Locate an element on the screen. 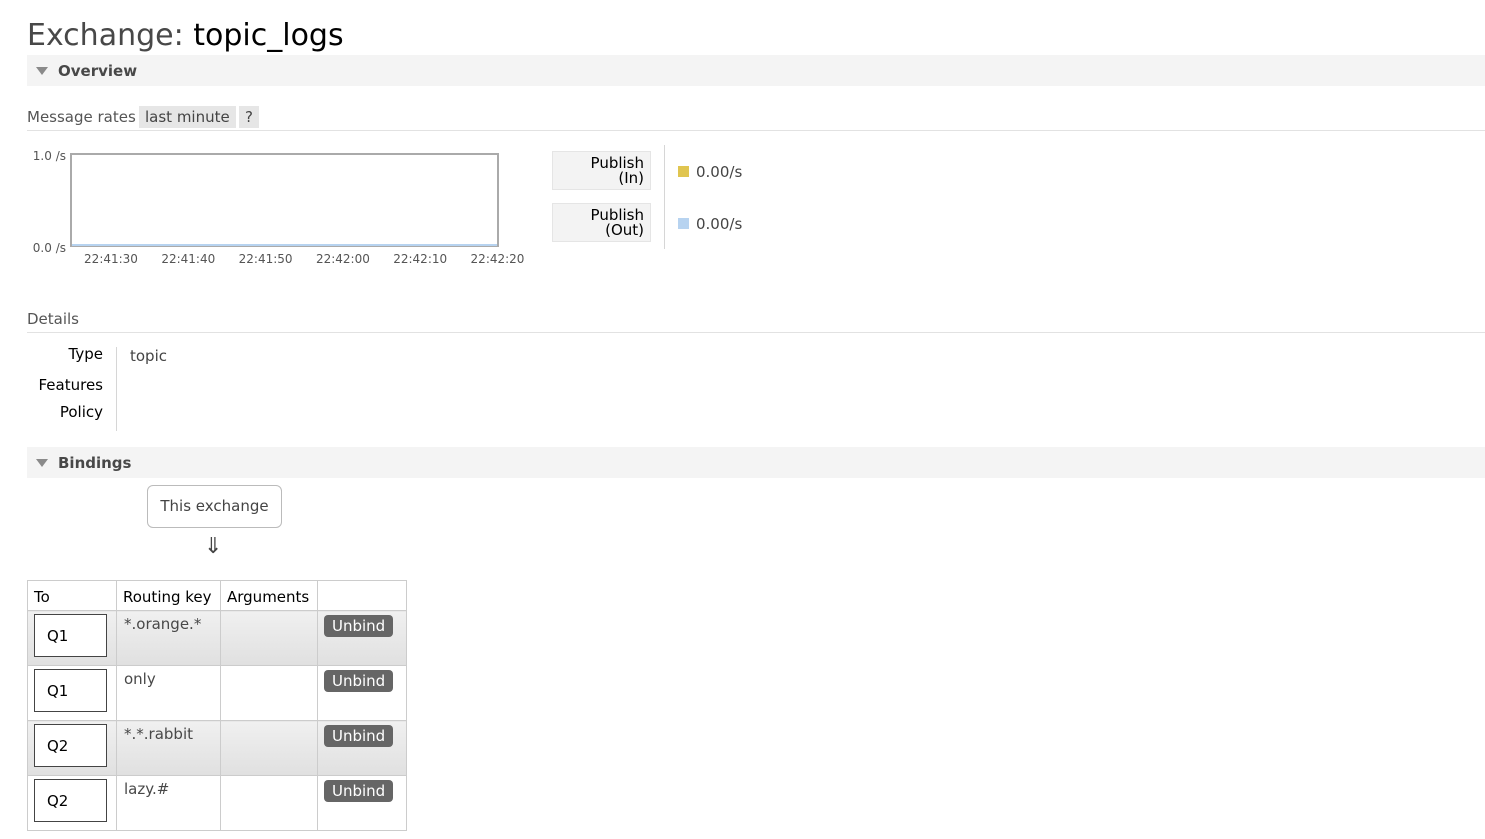 Image resolution: width=1485 pixels, height=839 pixels. rates-help-button: ? is located at coordinates (249, 117).